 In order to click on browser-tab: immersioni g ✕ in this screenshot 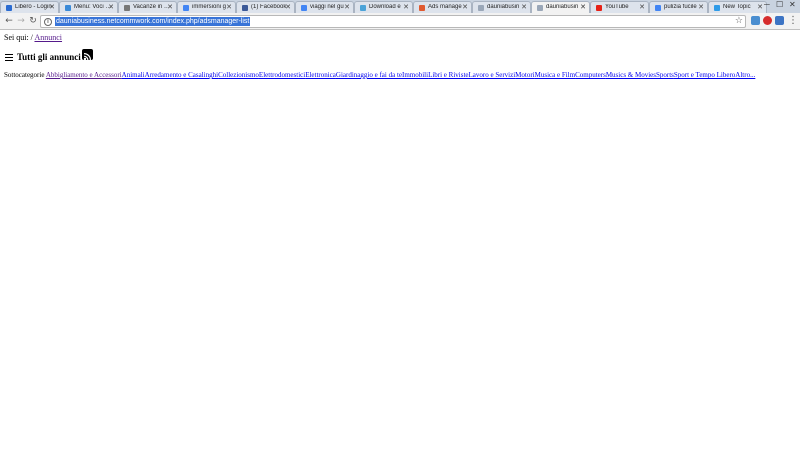, I will do `click(206, 7)`.